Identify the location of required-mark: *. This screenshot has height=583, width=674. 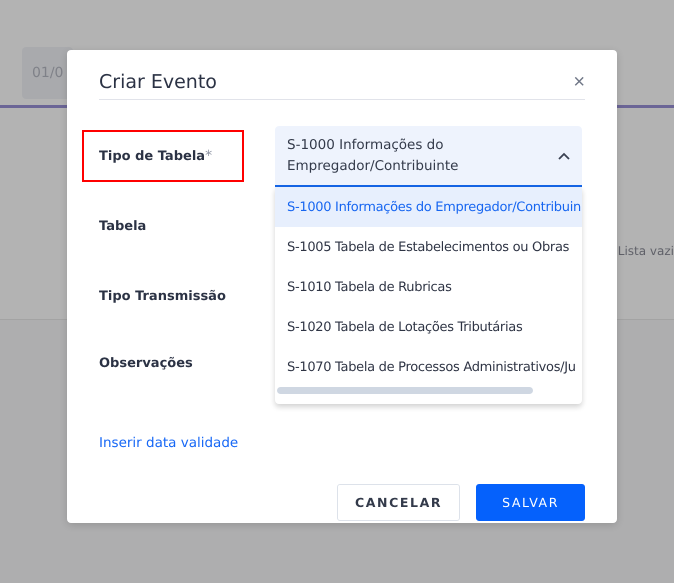
(208, 156).